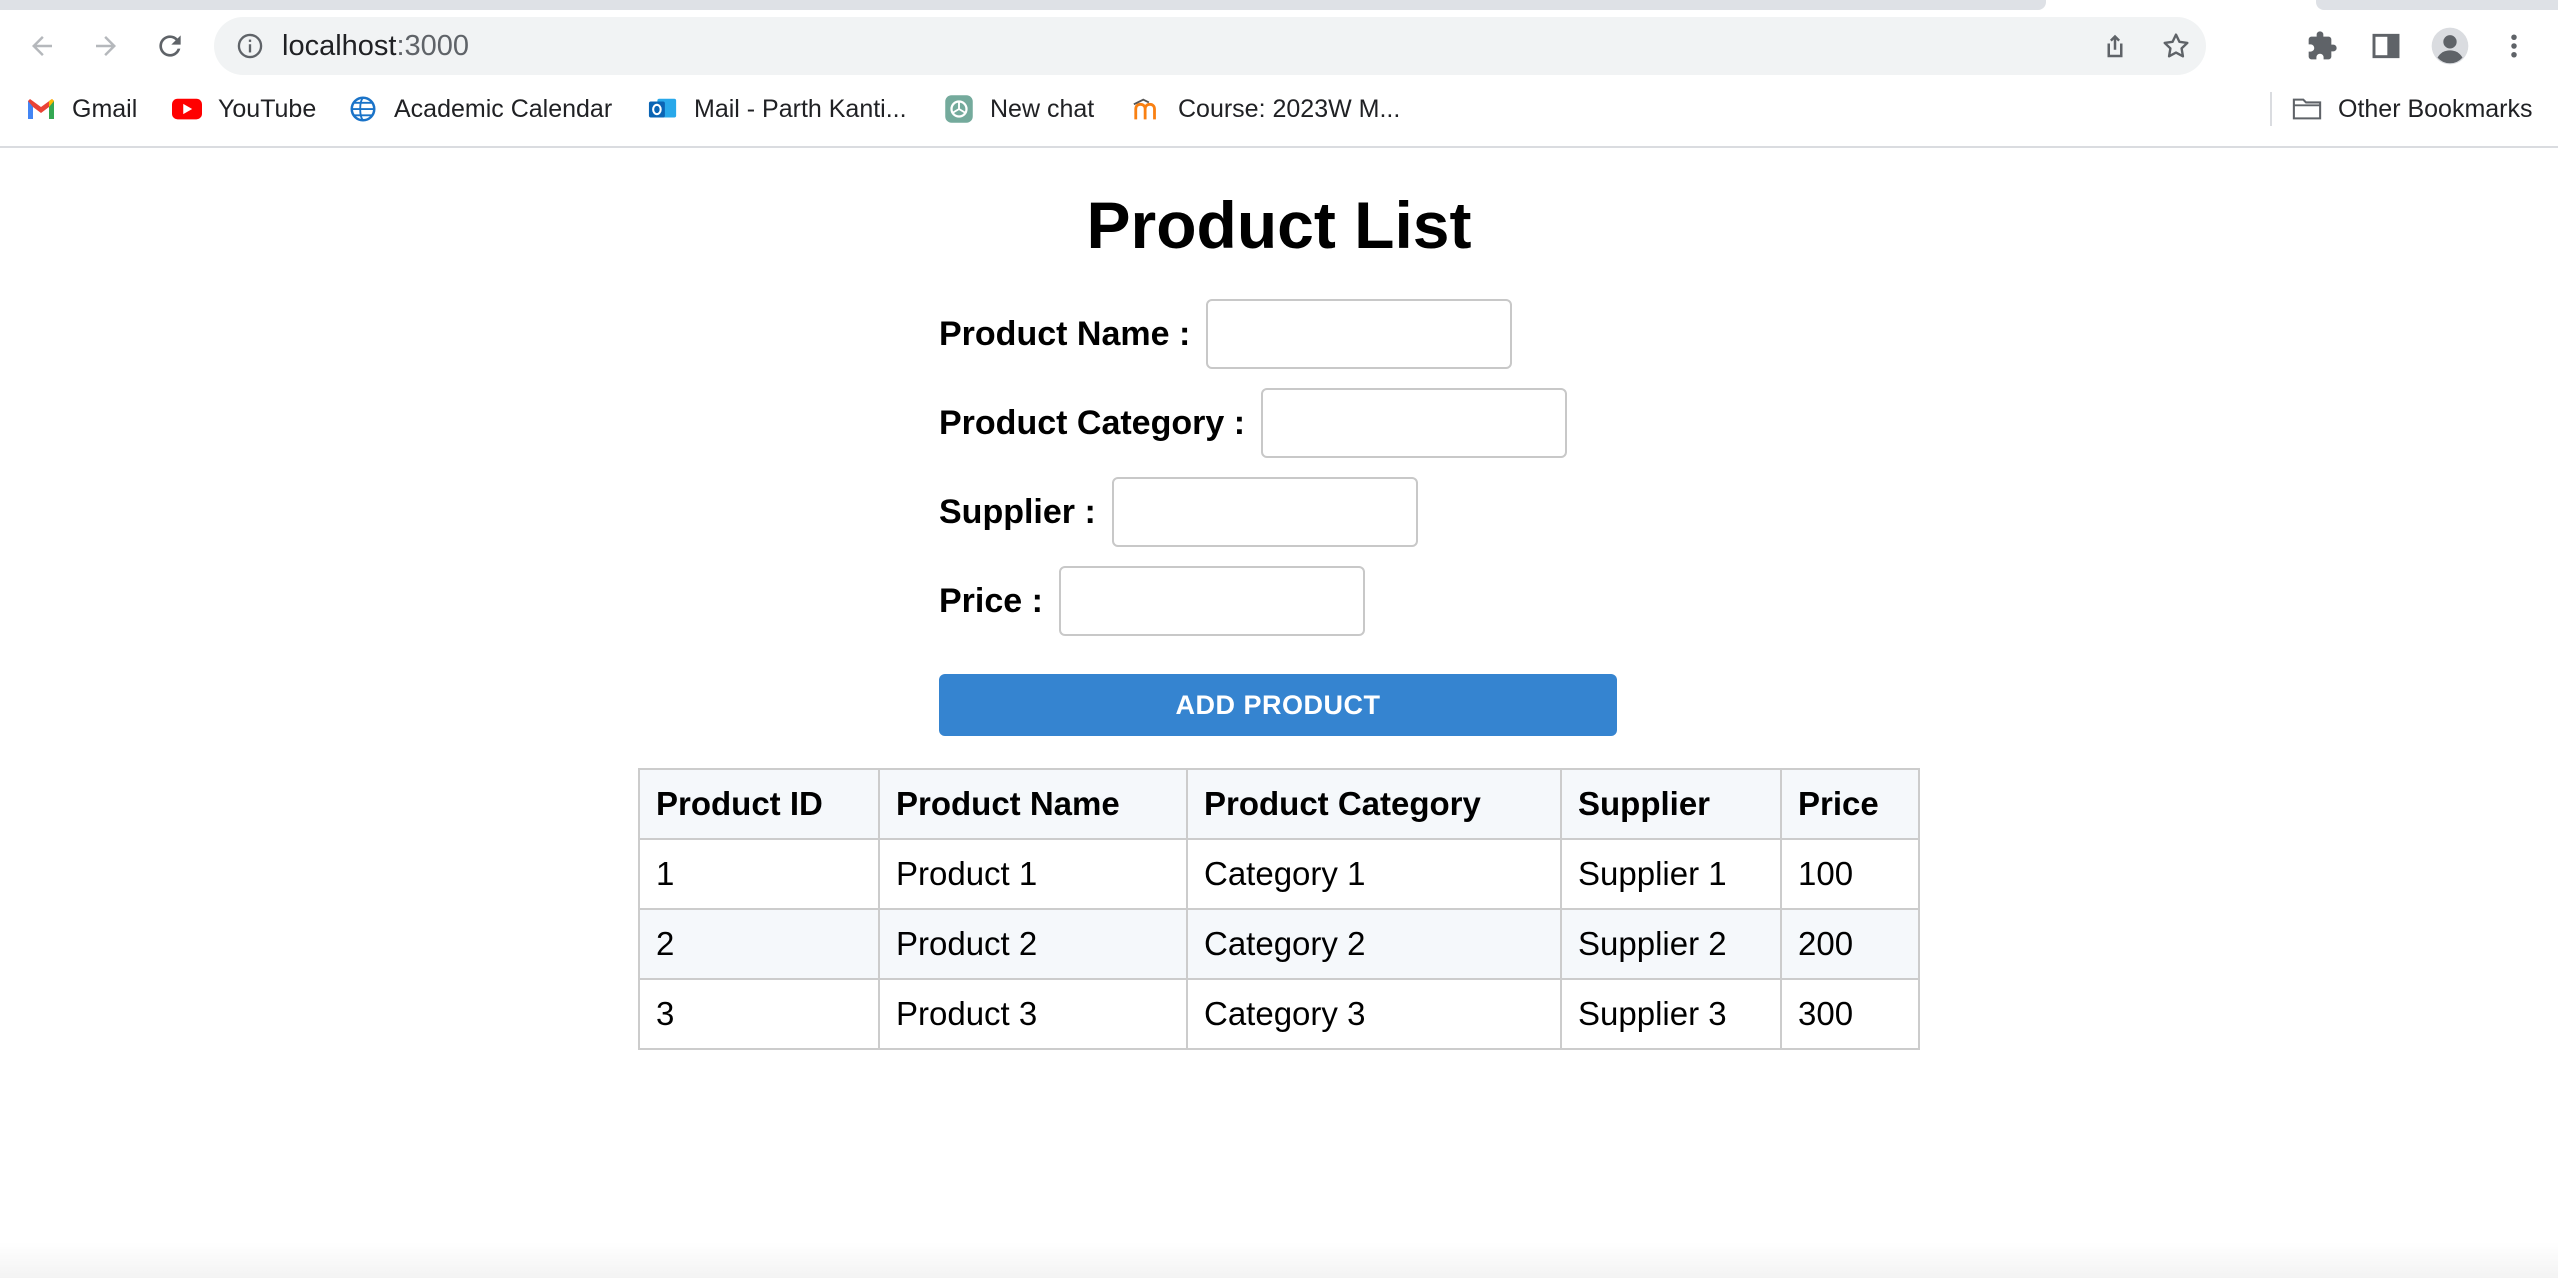 This screenshot has width=2558, height=1278. I want to click on cell-supplier: Supplier 2, so click(1671, 944).